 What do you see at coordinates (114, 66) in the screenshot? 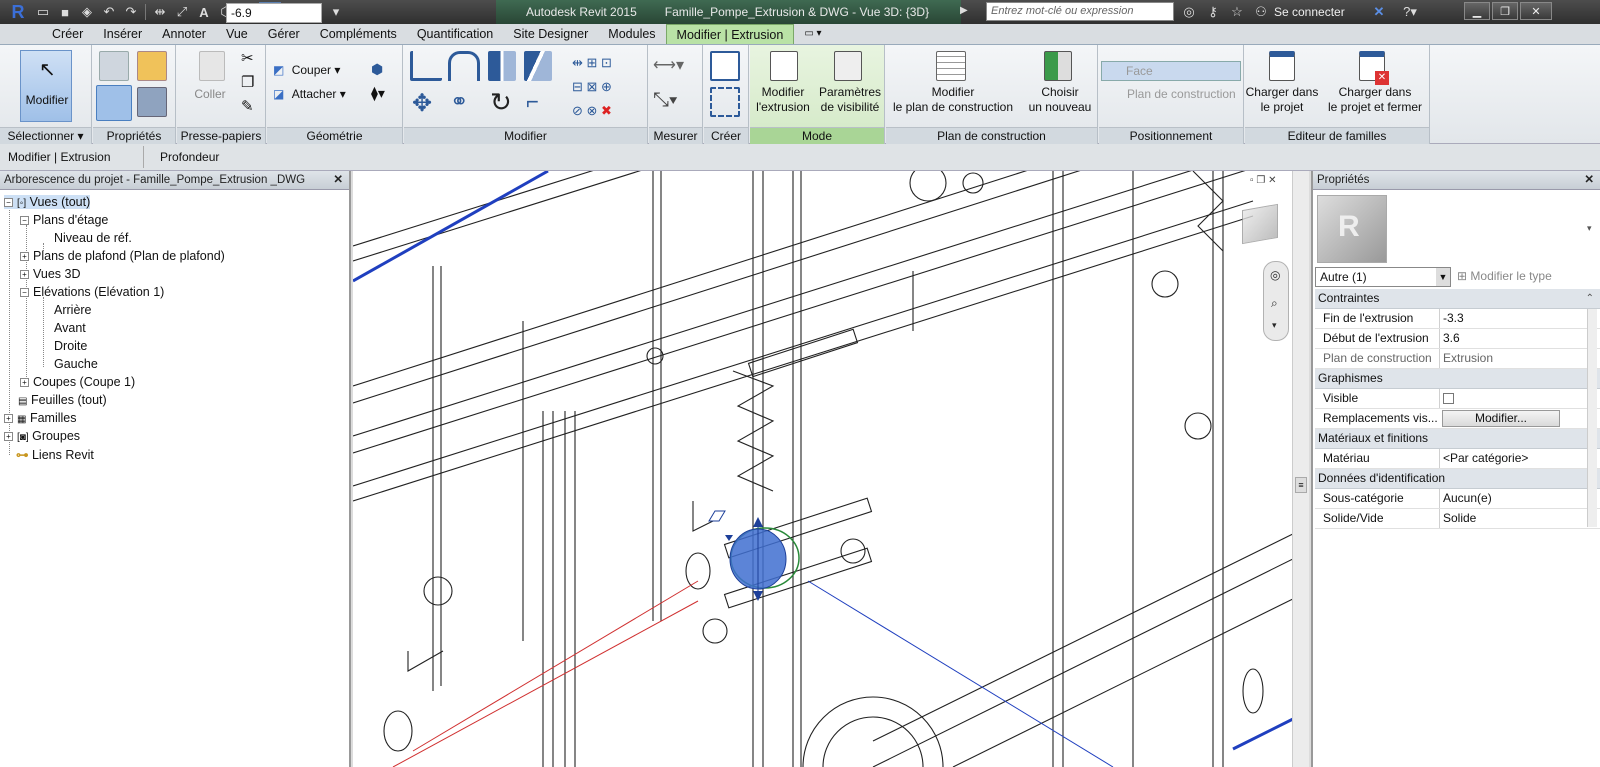
I see `type-properties-icon` at bounding box center [114, 66].